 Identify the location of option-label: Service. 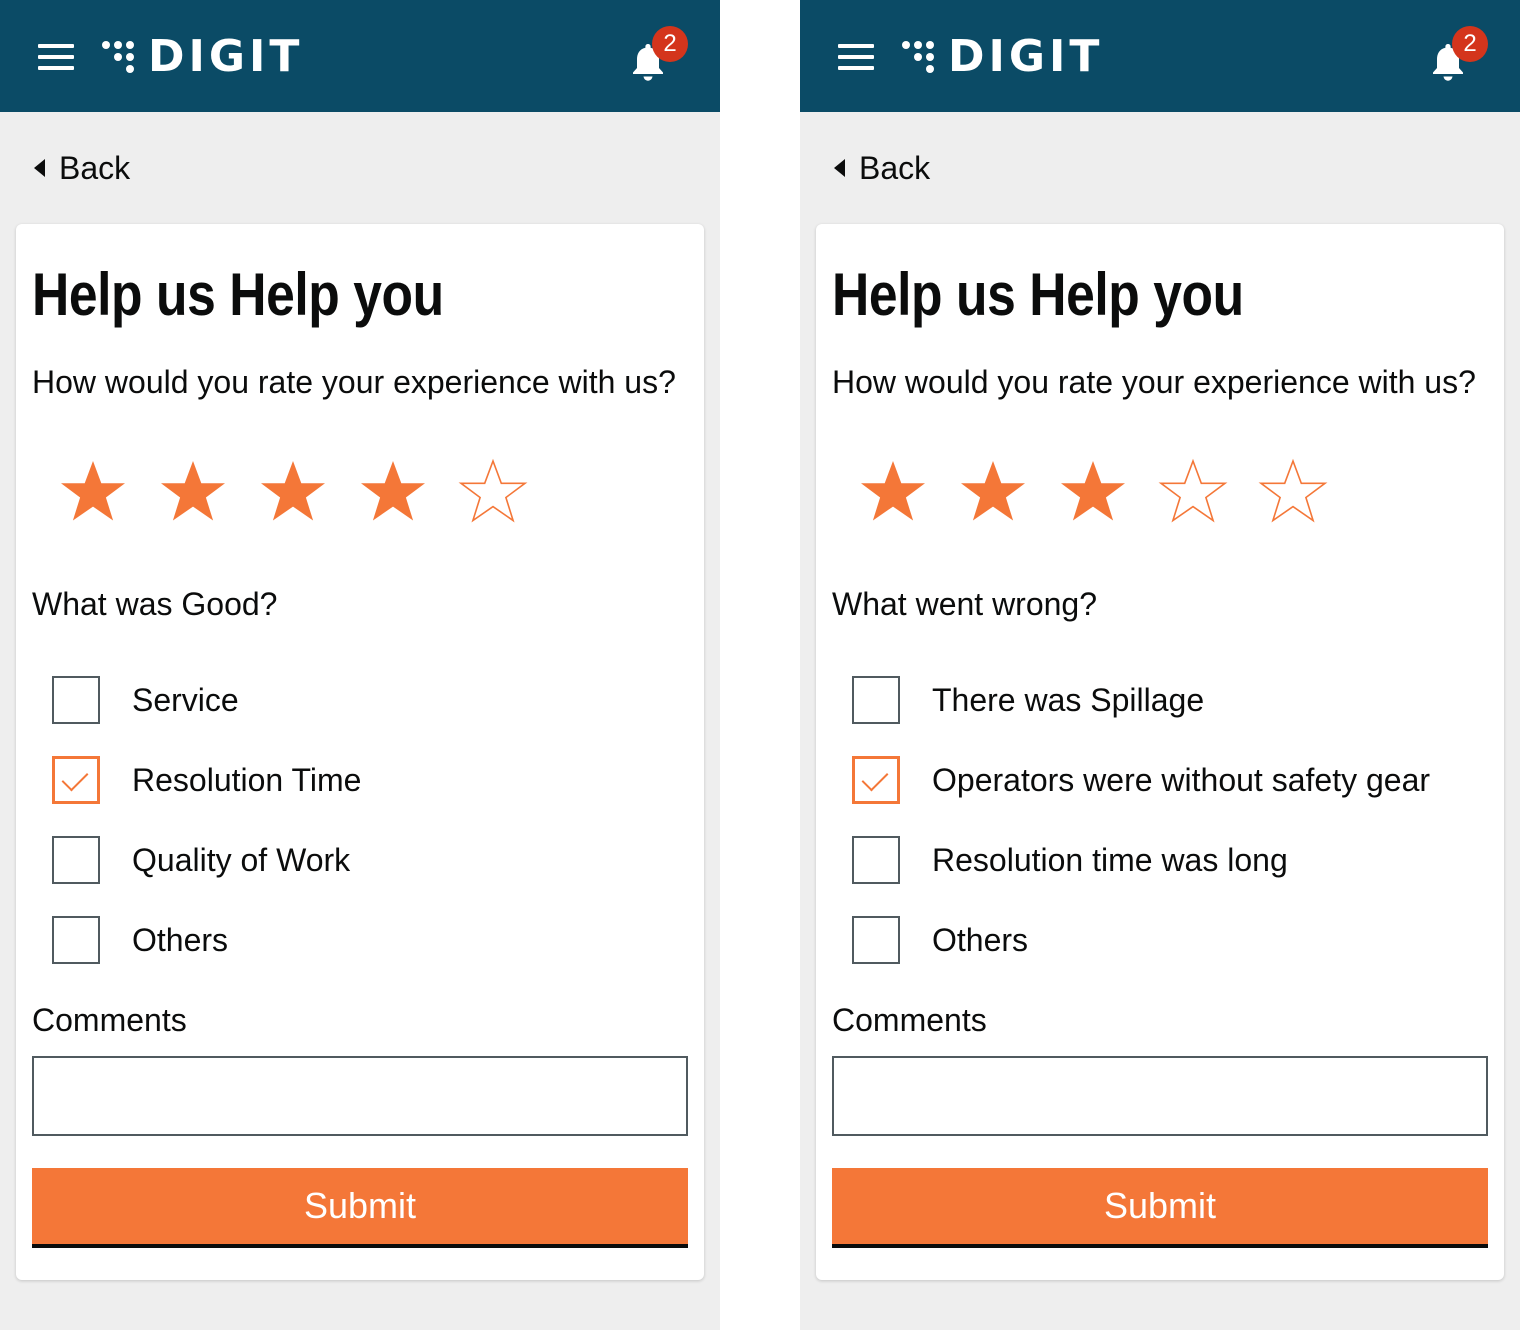
(185, 699).